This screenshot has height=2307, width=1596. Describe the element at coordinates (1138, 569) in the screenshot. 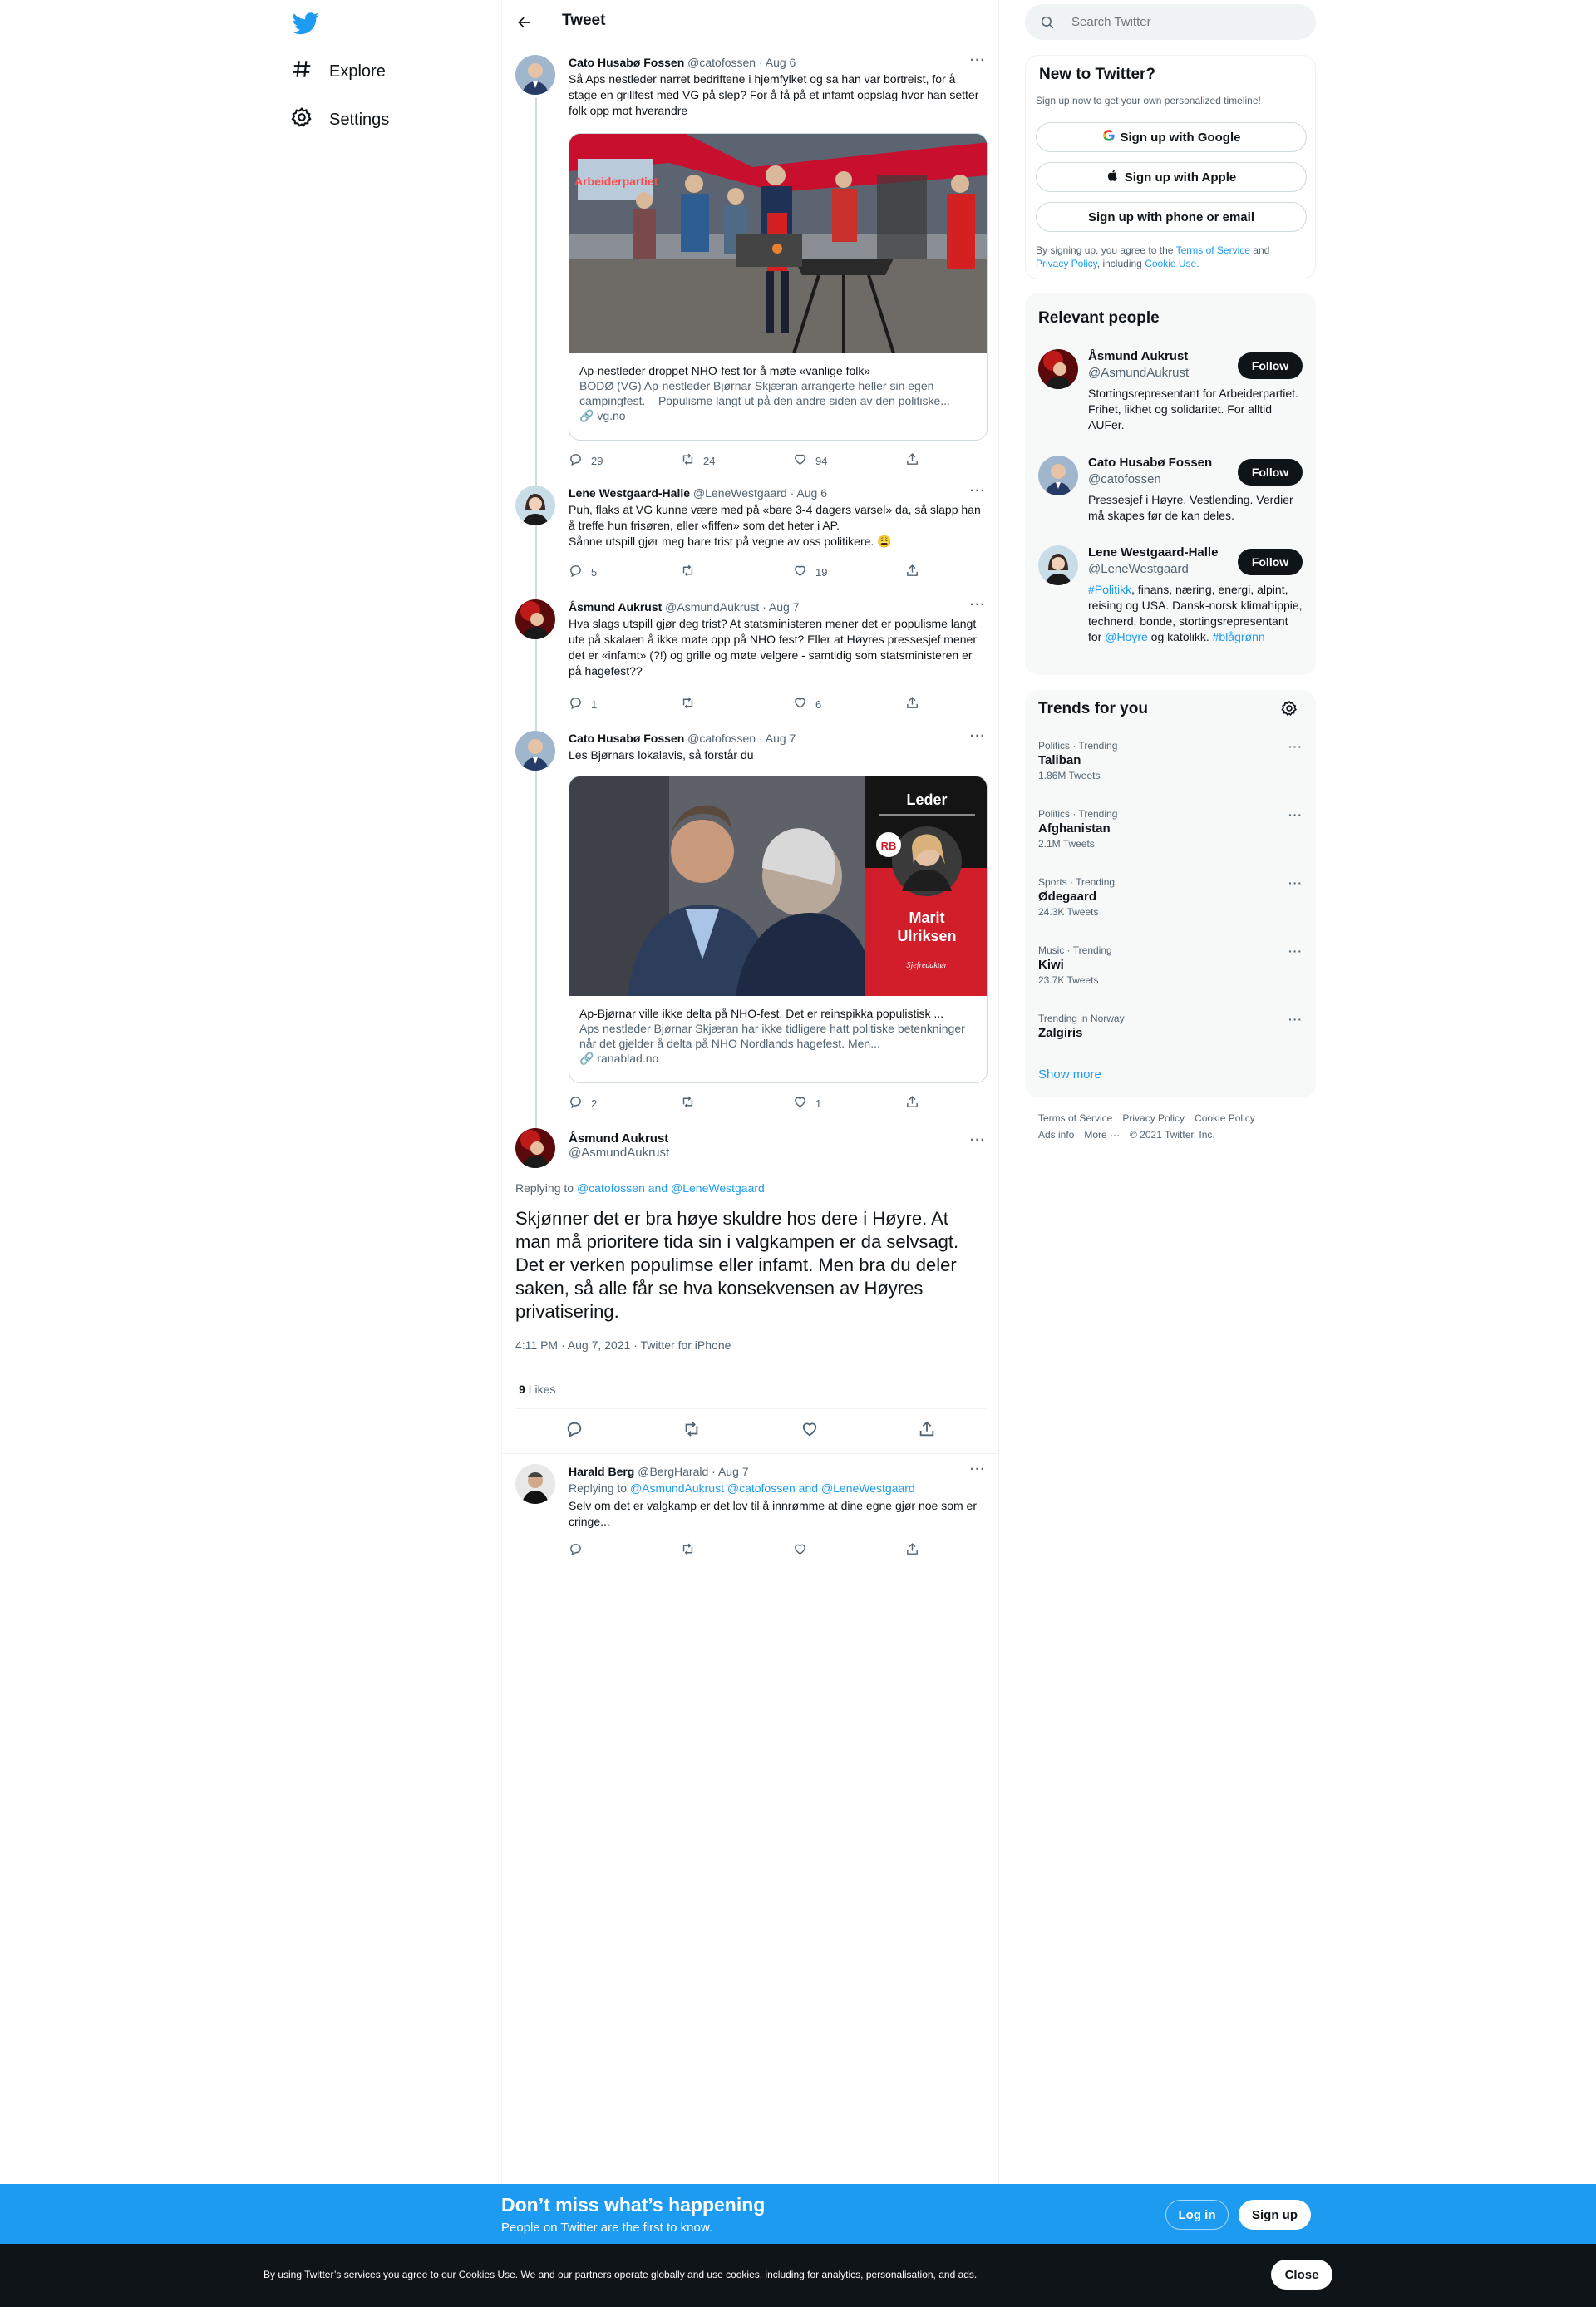

I see `person-handle: @LeneWestgaard` at that location.